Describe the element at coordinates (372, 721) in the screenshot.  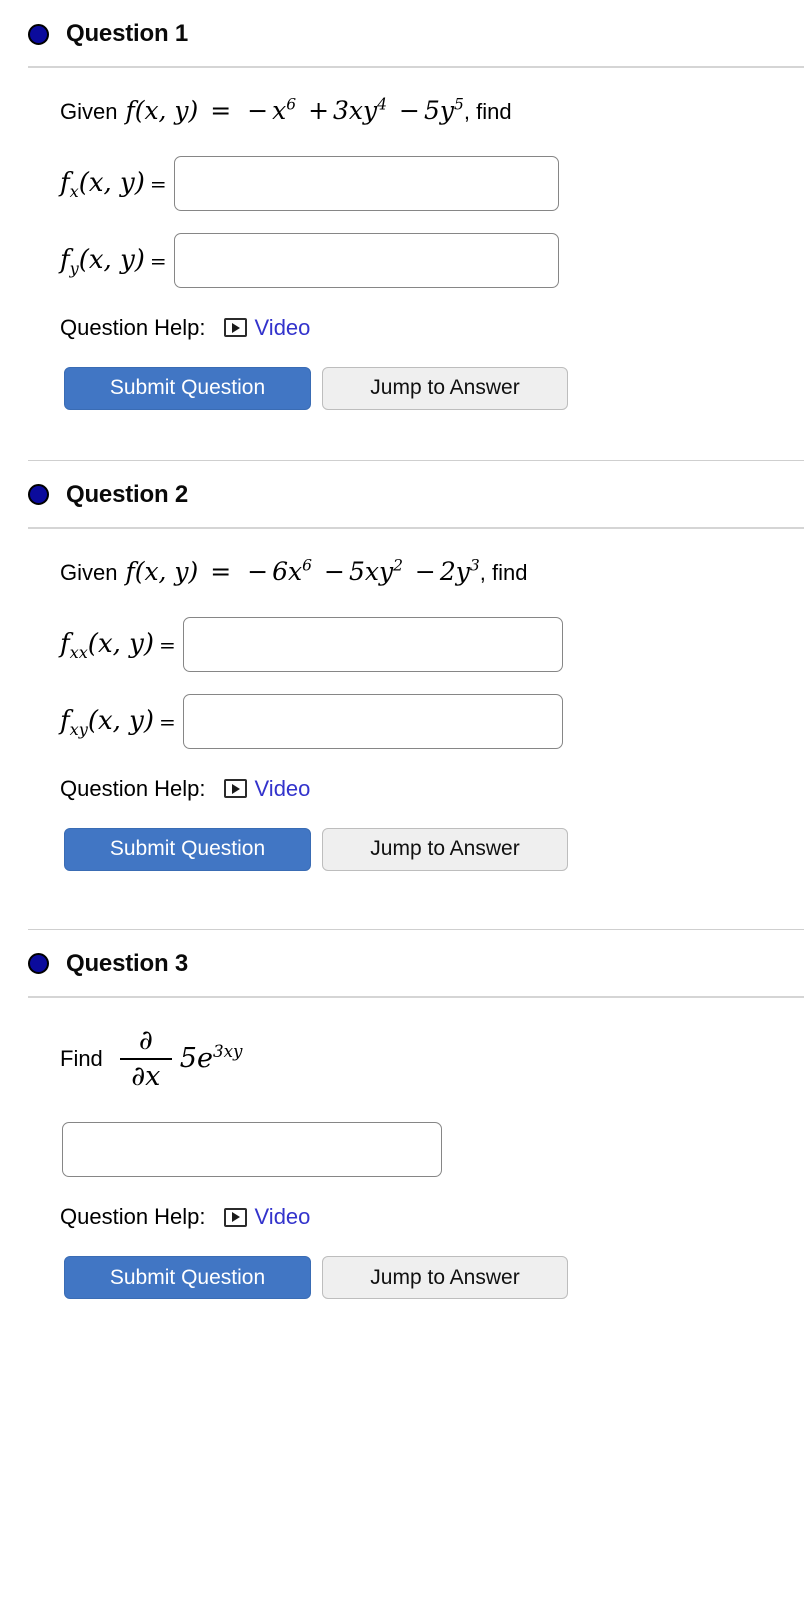
I see `answer-input-fxy` at that location.